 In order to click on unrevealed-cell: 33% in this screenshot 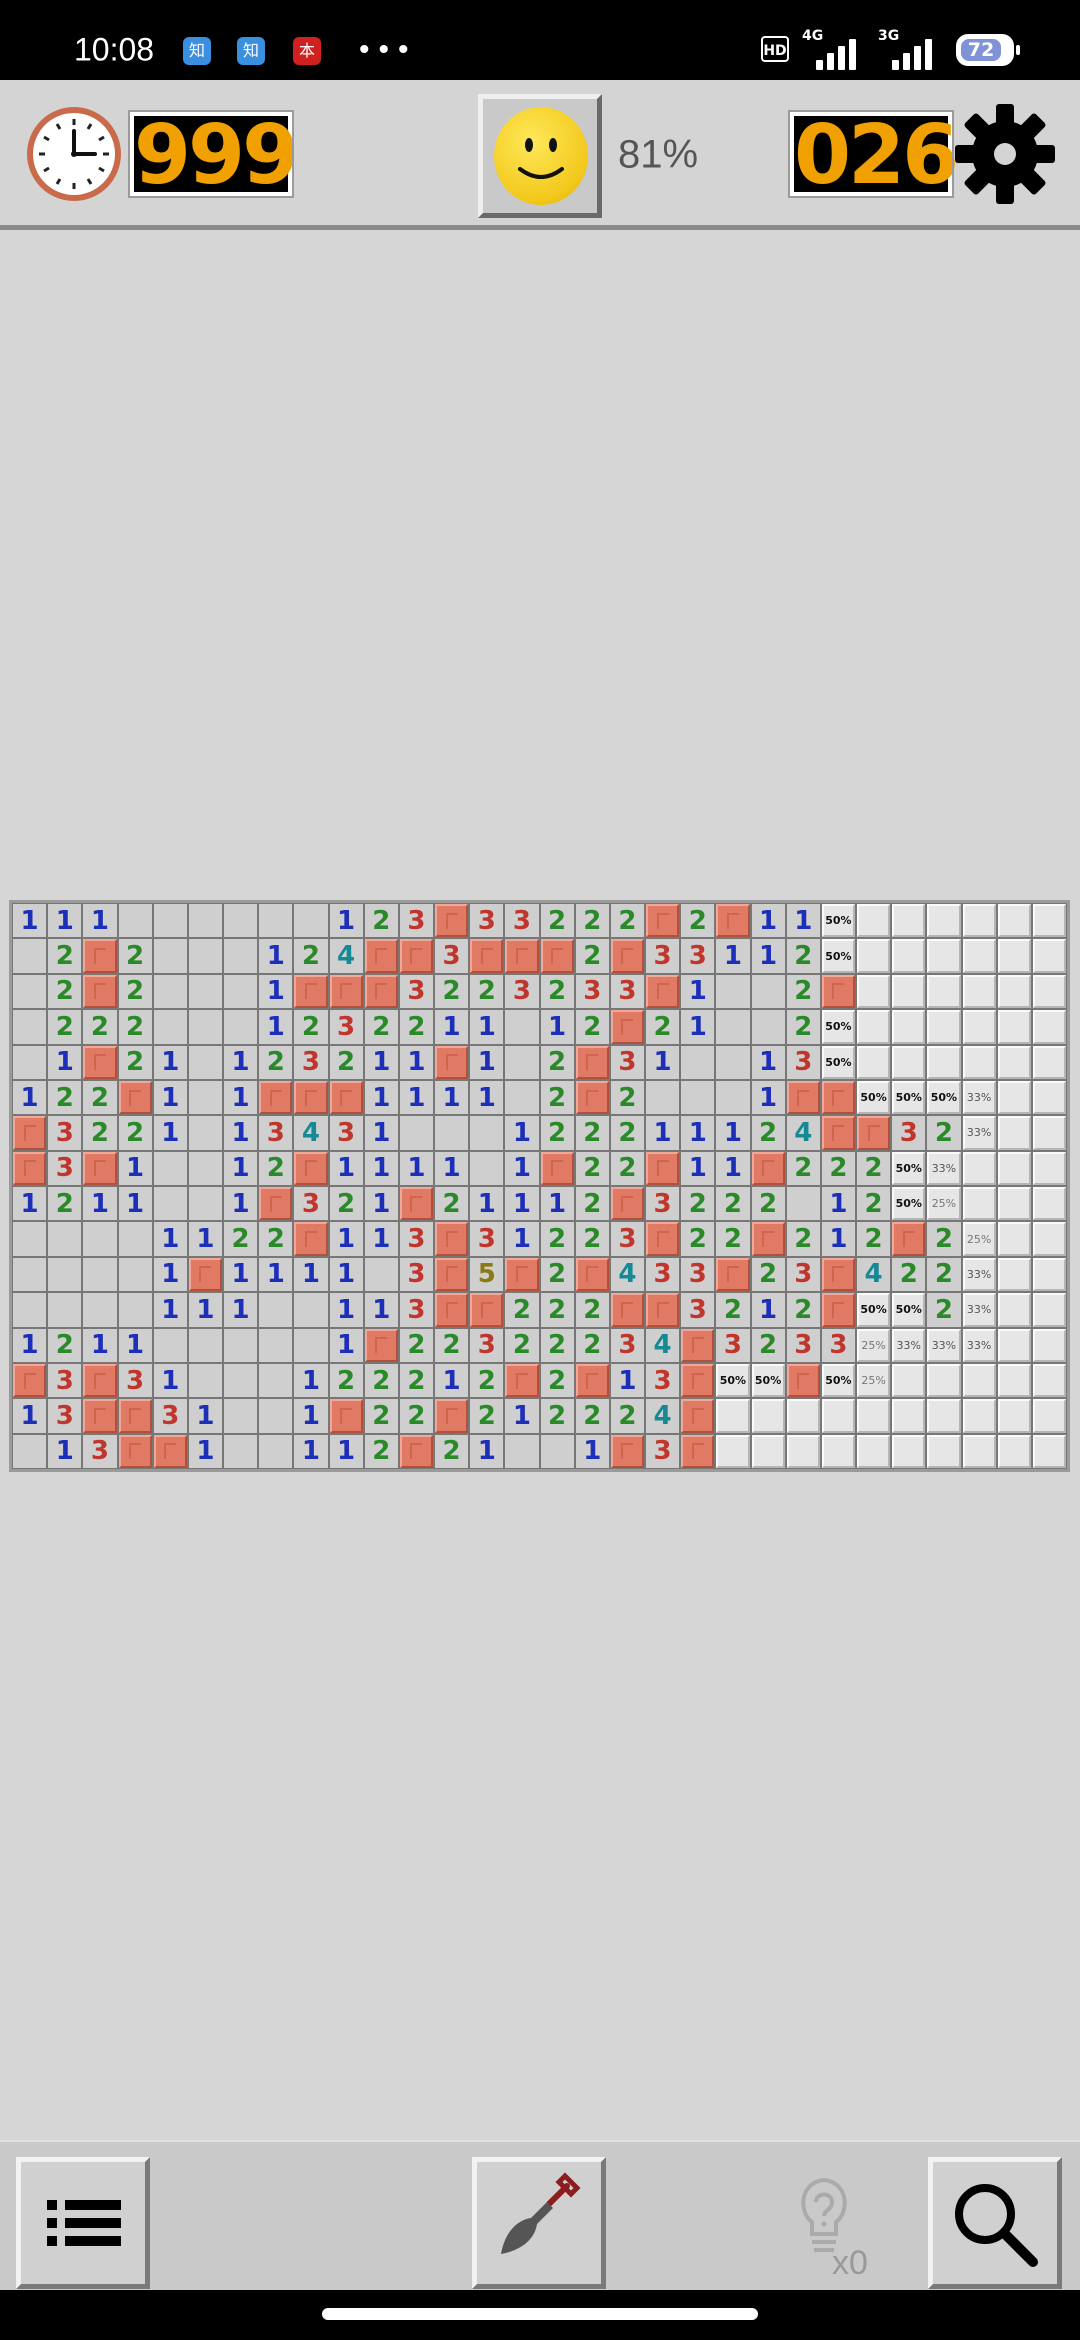, I will do `click(979, 1133)`.